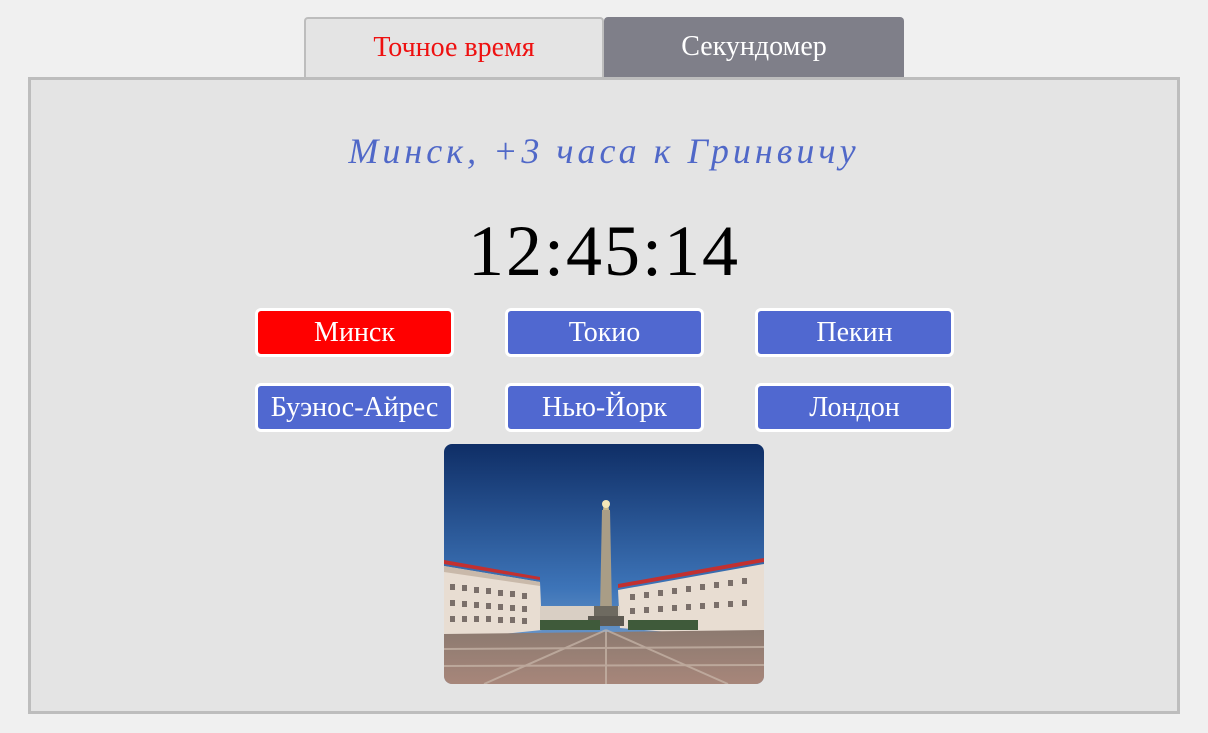 The height and width of the screenshot is (733, 1208). I want to click on tab-bar: Точное время Секундомер, so click(604, 47).